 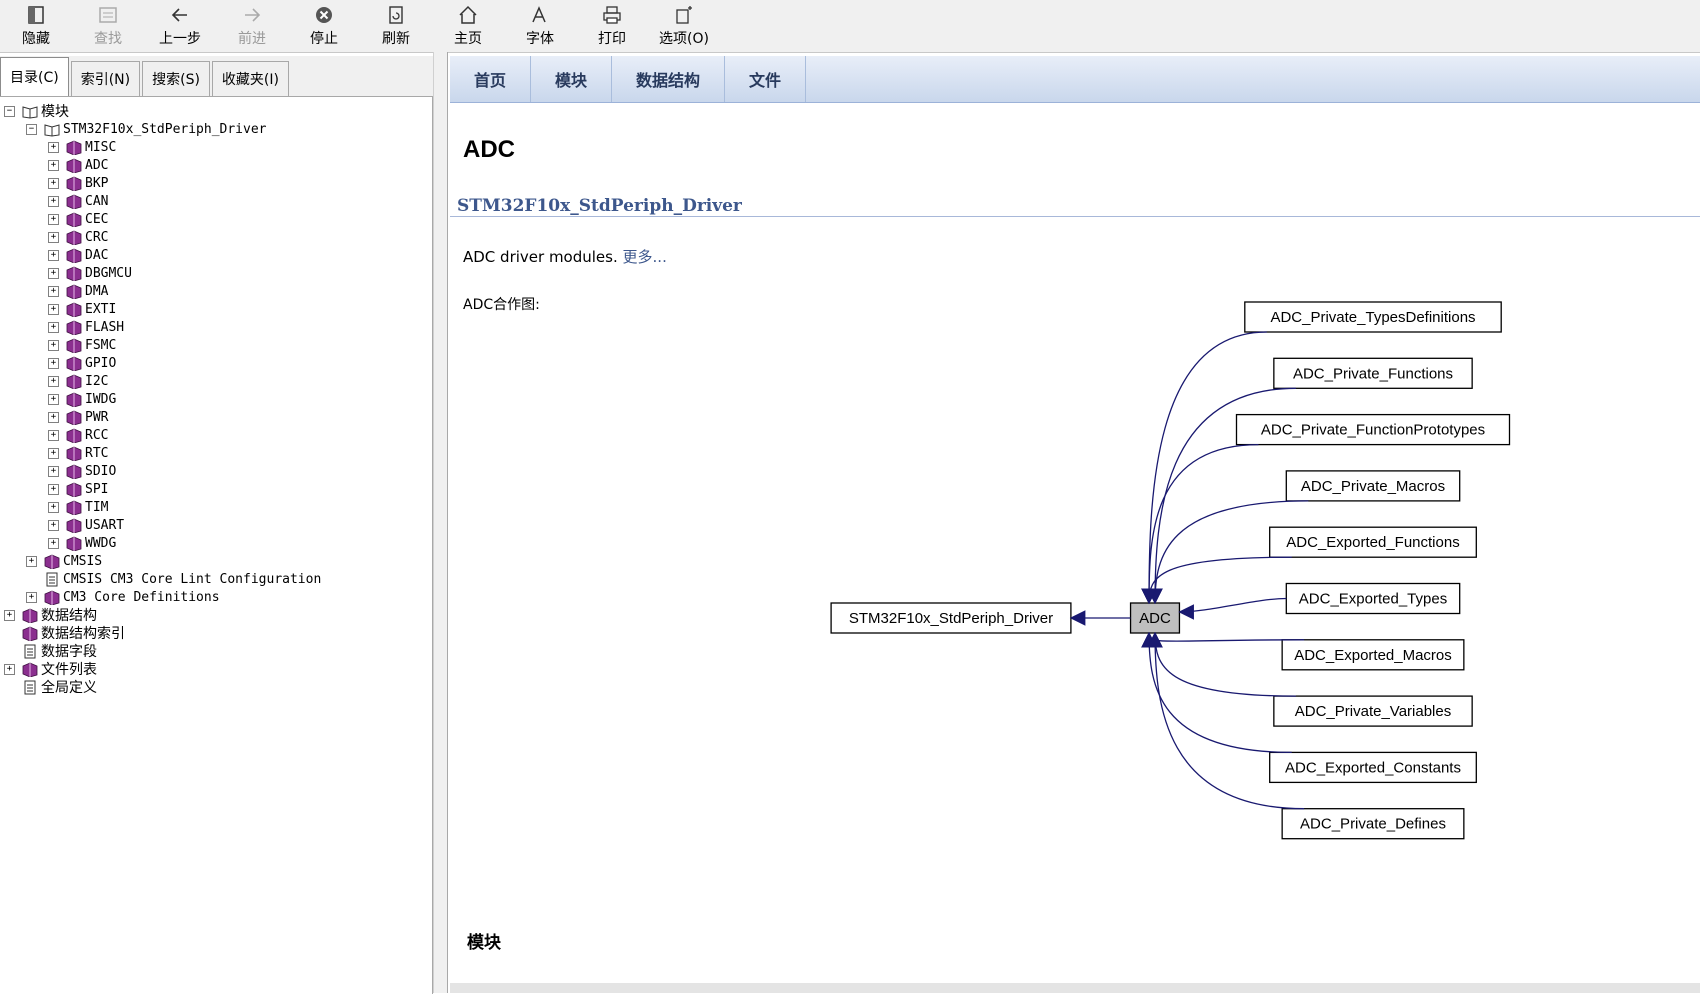 What do you see at coordinates (180, 39) in the screenshot?
I see `back-label: 上一步` at bounding box center [180, 39].